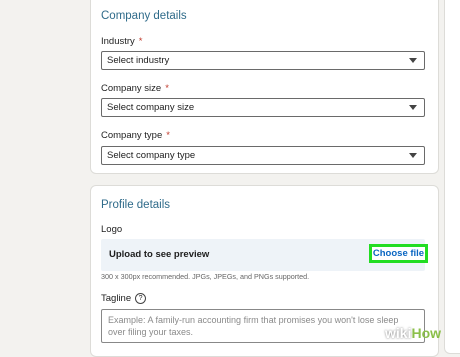 This screenshot has height=357, width=460. I want to click on company-size-label: Company size *, so click(135, 88).